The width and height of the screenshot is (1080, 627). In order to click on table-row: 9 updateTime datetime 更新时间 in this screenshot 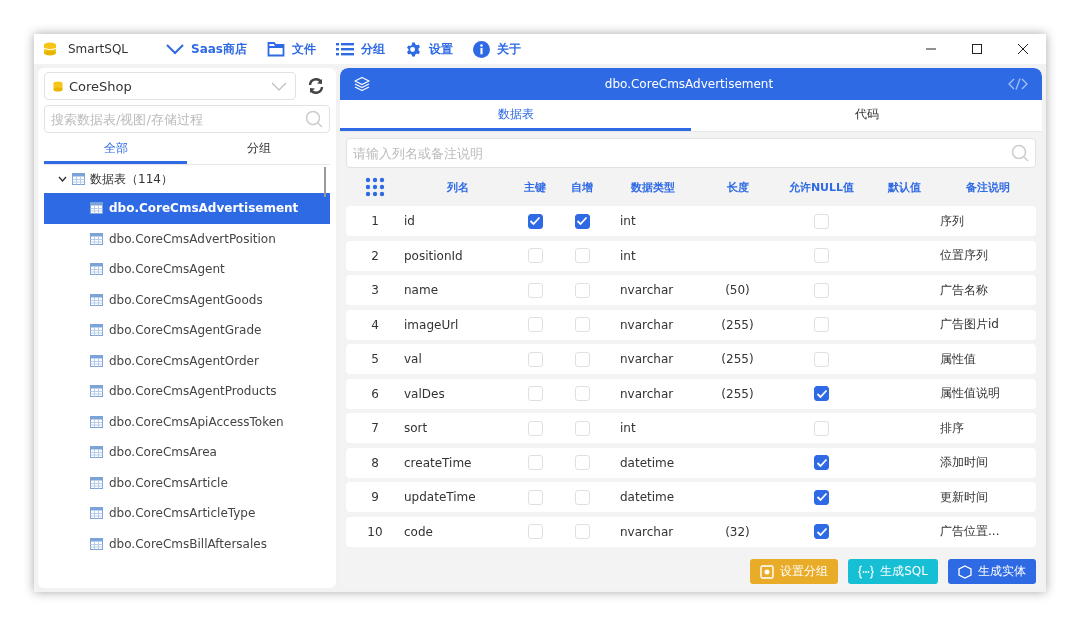, I will do `click(691, 497)`.